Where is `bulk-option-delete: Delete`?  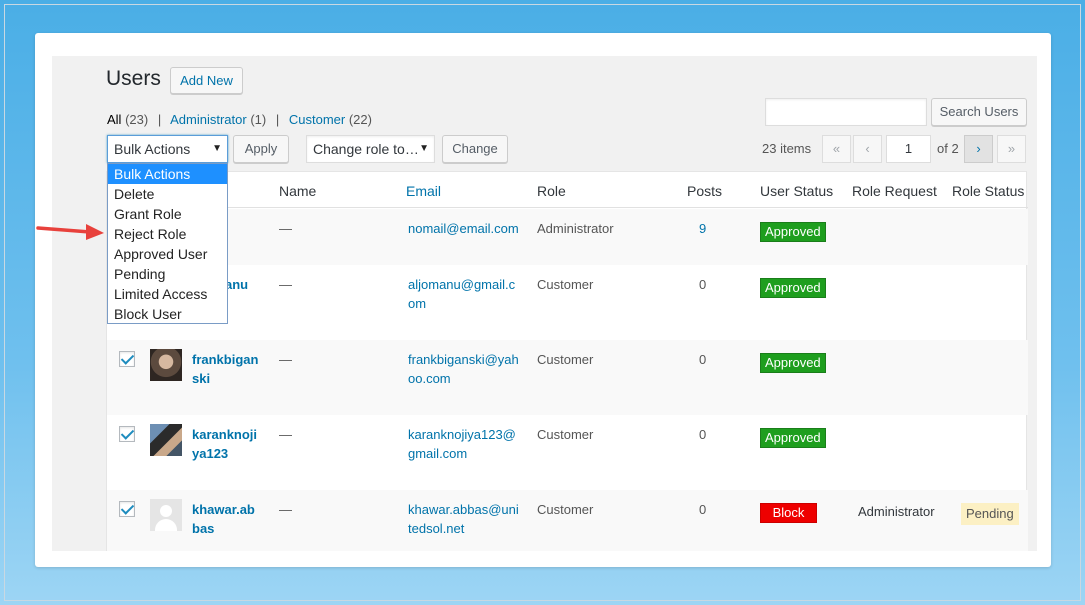
bulk-option-delete: Delete is located at coordinates (167, 194).